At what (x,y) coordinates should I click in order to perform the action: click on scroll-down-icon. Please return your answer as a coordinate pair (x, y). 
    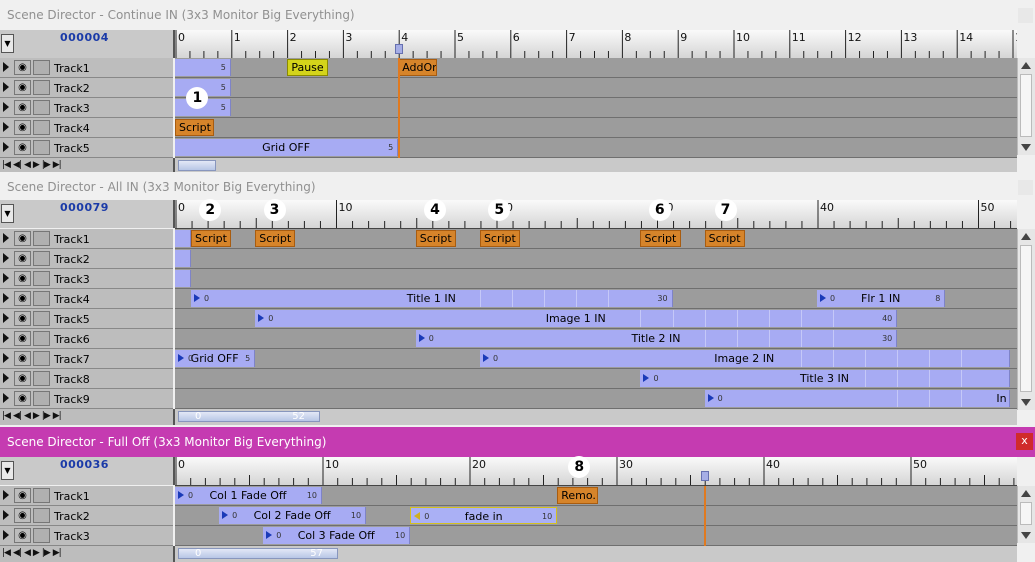
    Looking at the image, I should click on (1026, 147).